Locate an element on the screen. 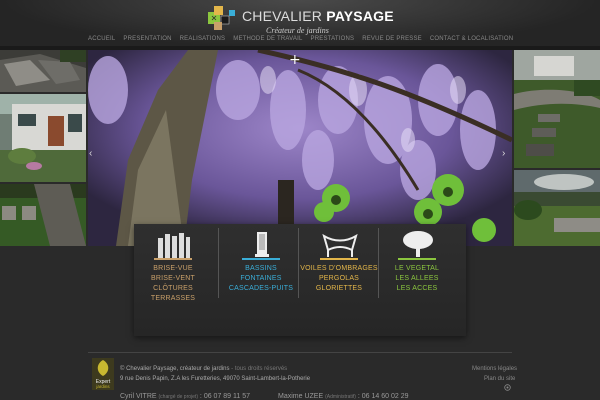 This screenshot has height=400, width=600. nav-revue-presse: REVUE DE PRESSE is located at coordinates (392, 41).